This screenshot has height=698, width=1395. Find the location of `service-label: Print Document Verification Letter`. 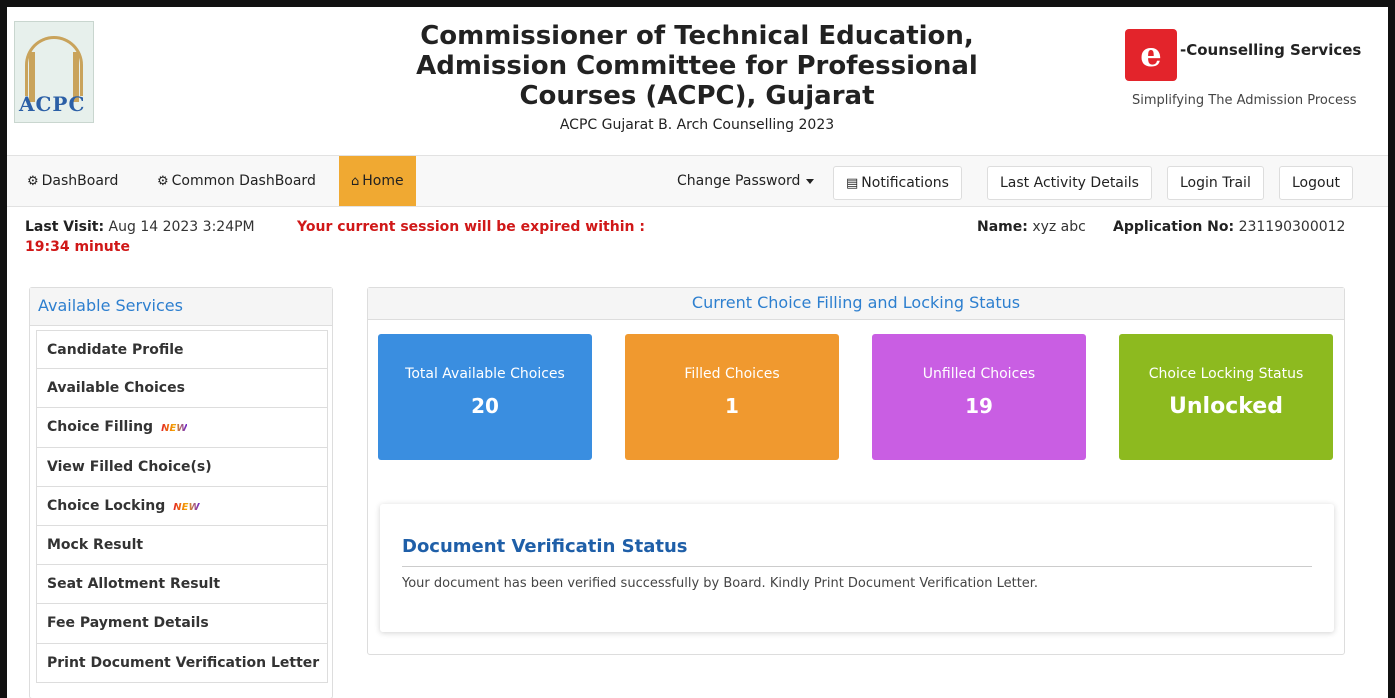

service-label: Print Document Verification Letter is located at coordinates (183, 662).